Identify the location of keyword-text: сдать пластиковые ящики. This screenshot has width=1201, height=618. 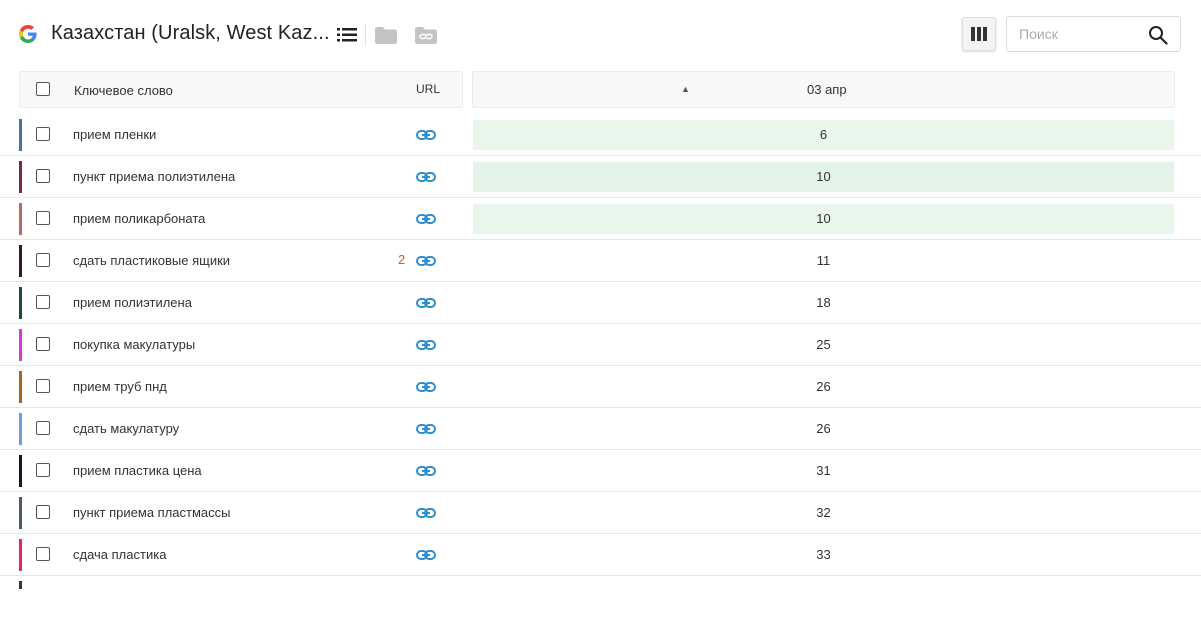
(151, 260).